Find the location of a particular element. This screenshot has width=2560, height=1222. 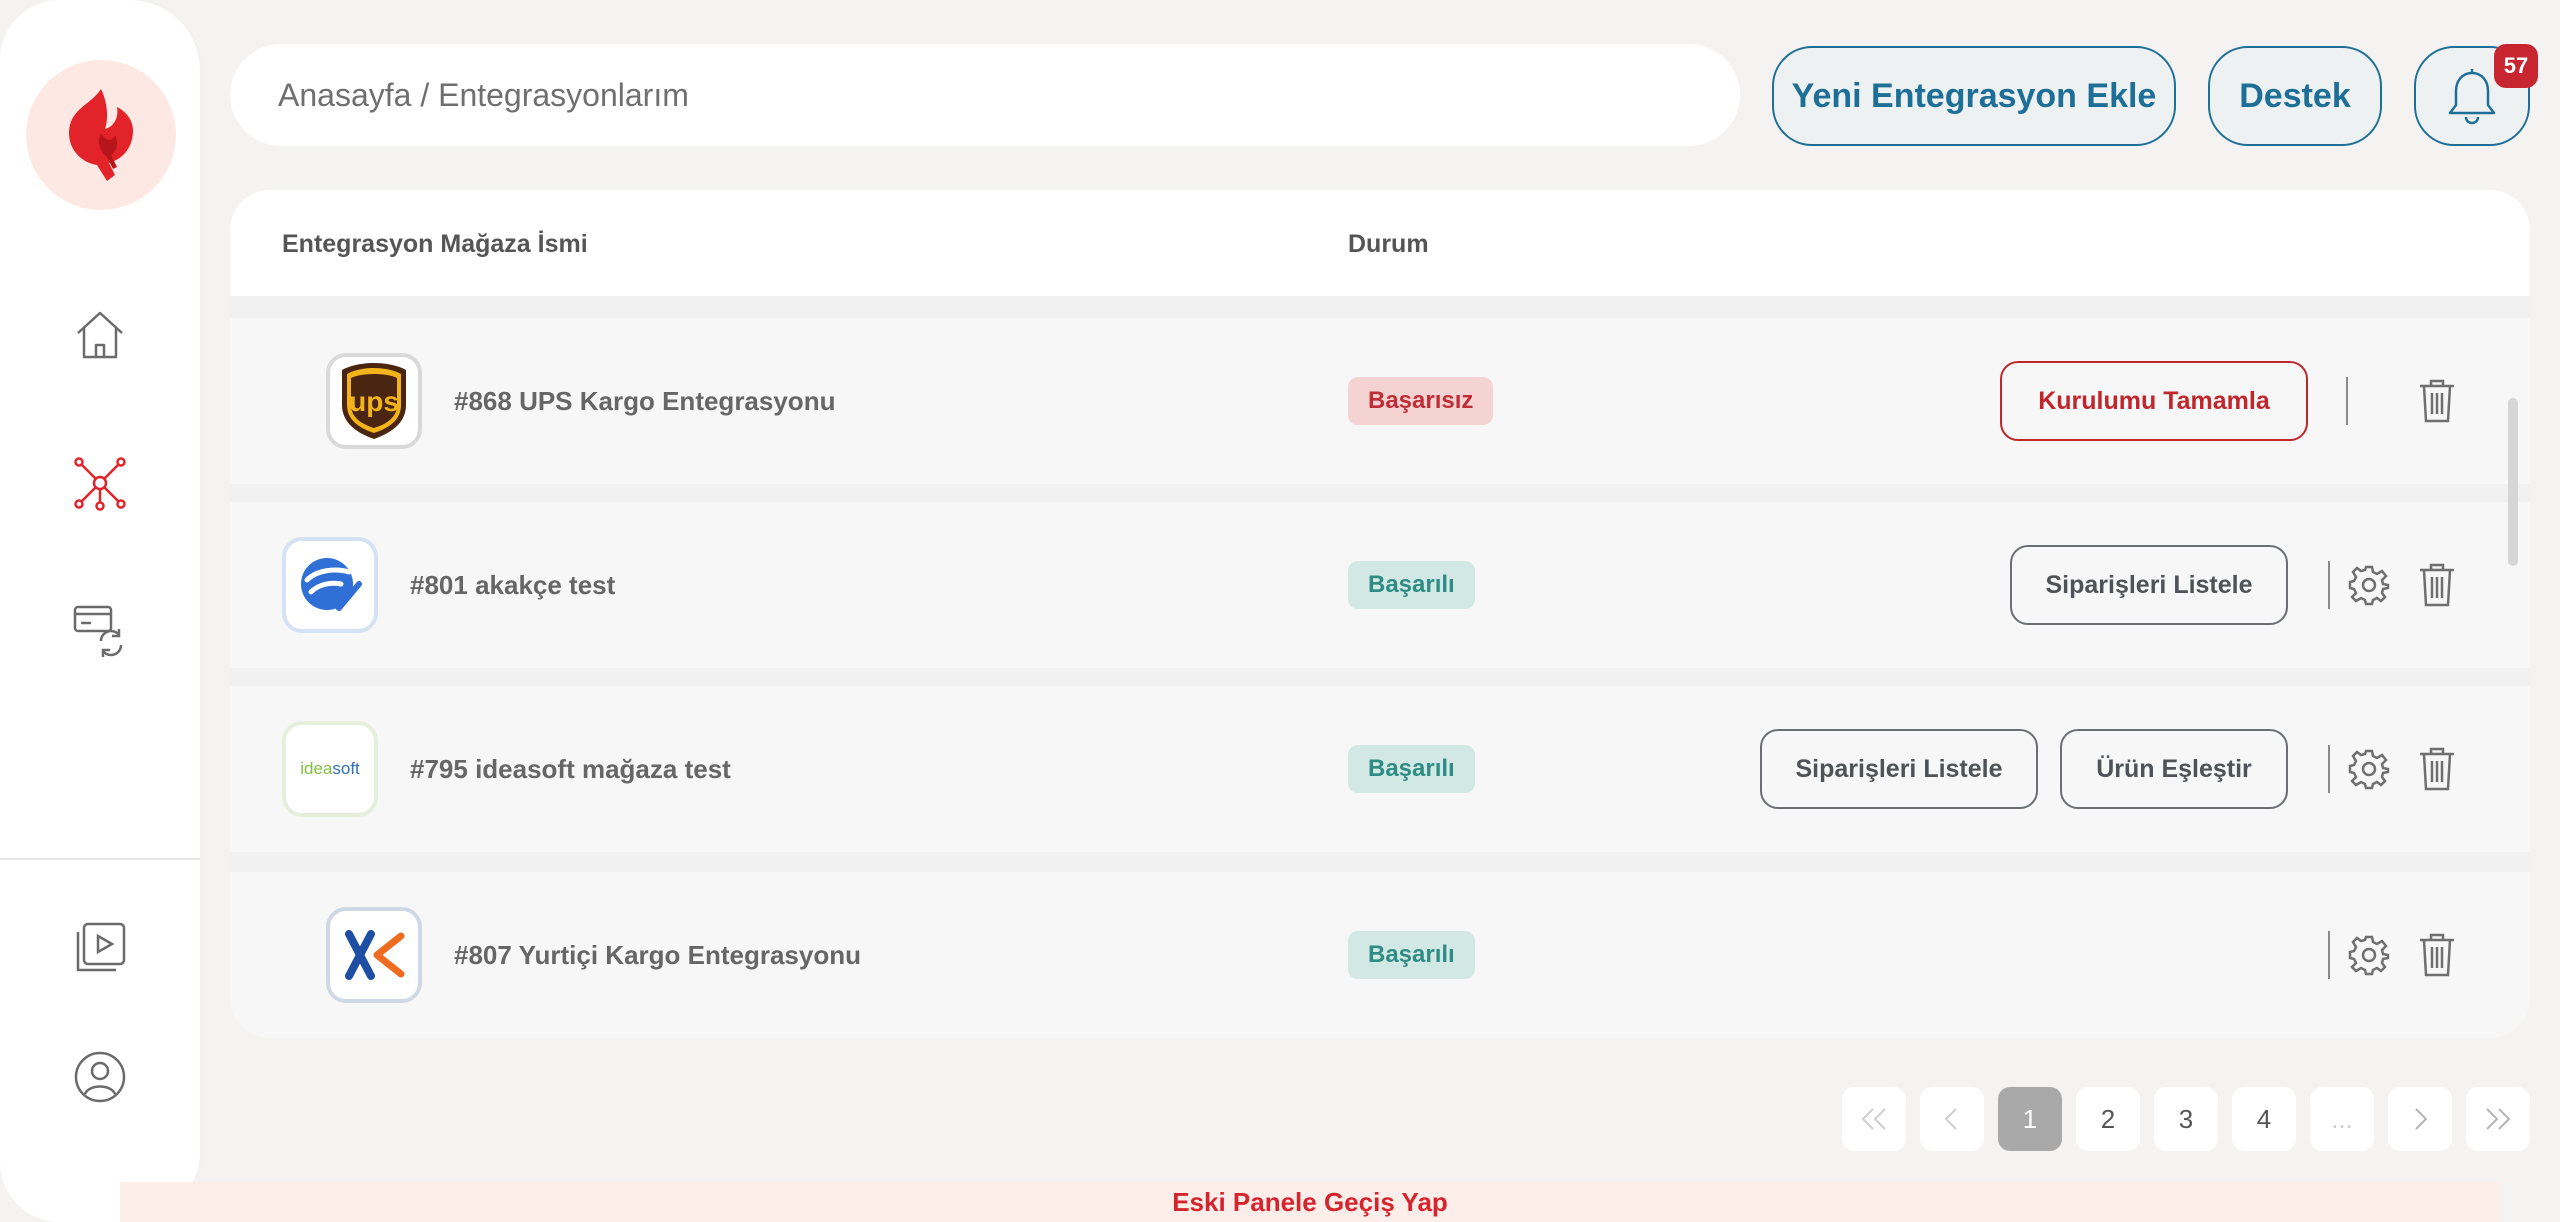

yurtici-logo is located at coordinates (374, 955).